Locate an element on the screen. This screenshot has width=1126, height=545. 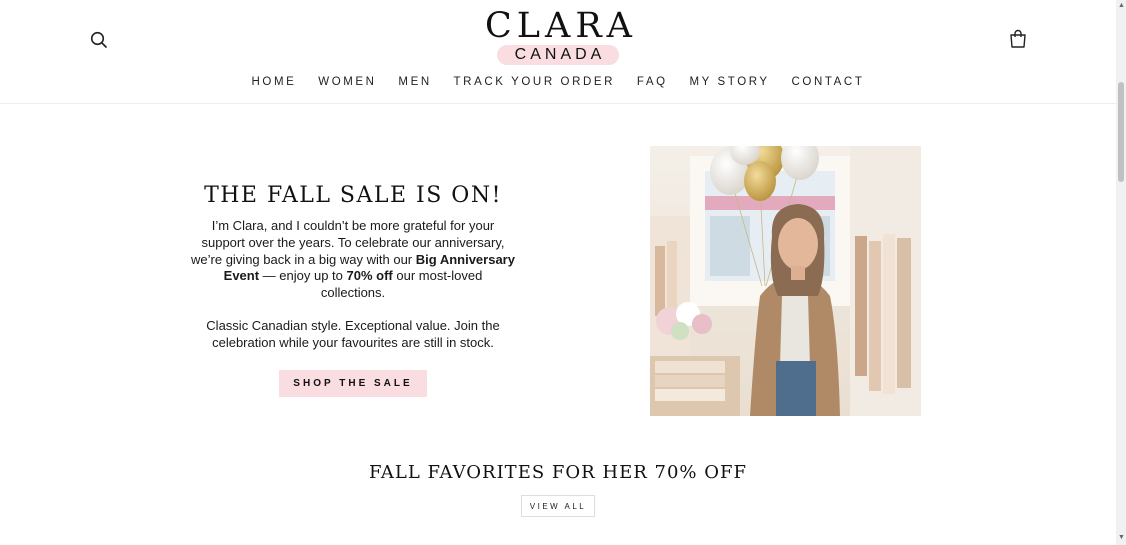
scroll-thumb is located at coordinates (1121, 132).